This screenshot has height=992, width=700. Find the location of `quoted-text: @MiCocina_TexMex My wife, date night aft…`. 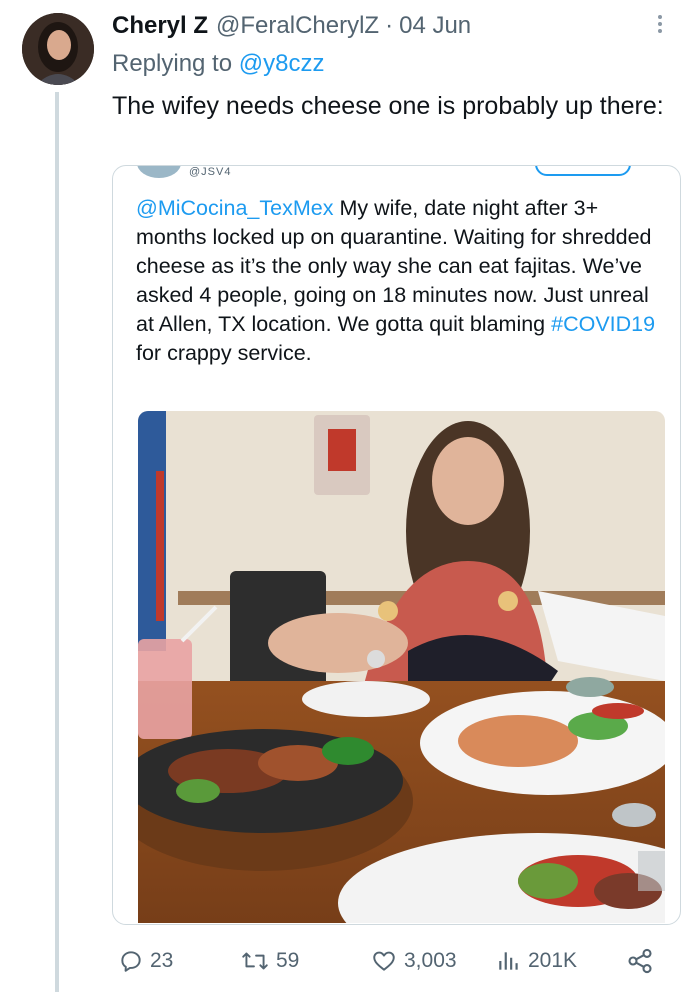

quoted-text: @MiCocina_TexMex My wife, date night aft… is located at coordinates (401, 281).